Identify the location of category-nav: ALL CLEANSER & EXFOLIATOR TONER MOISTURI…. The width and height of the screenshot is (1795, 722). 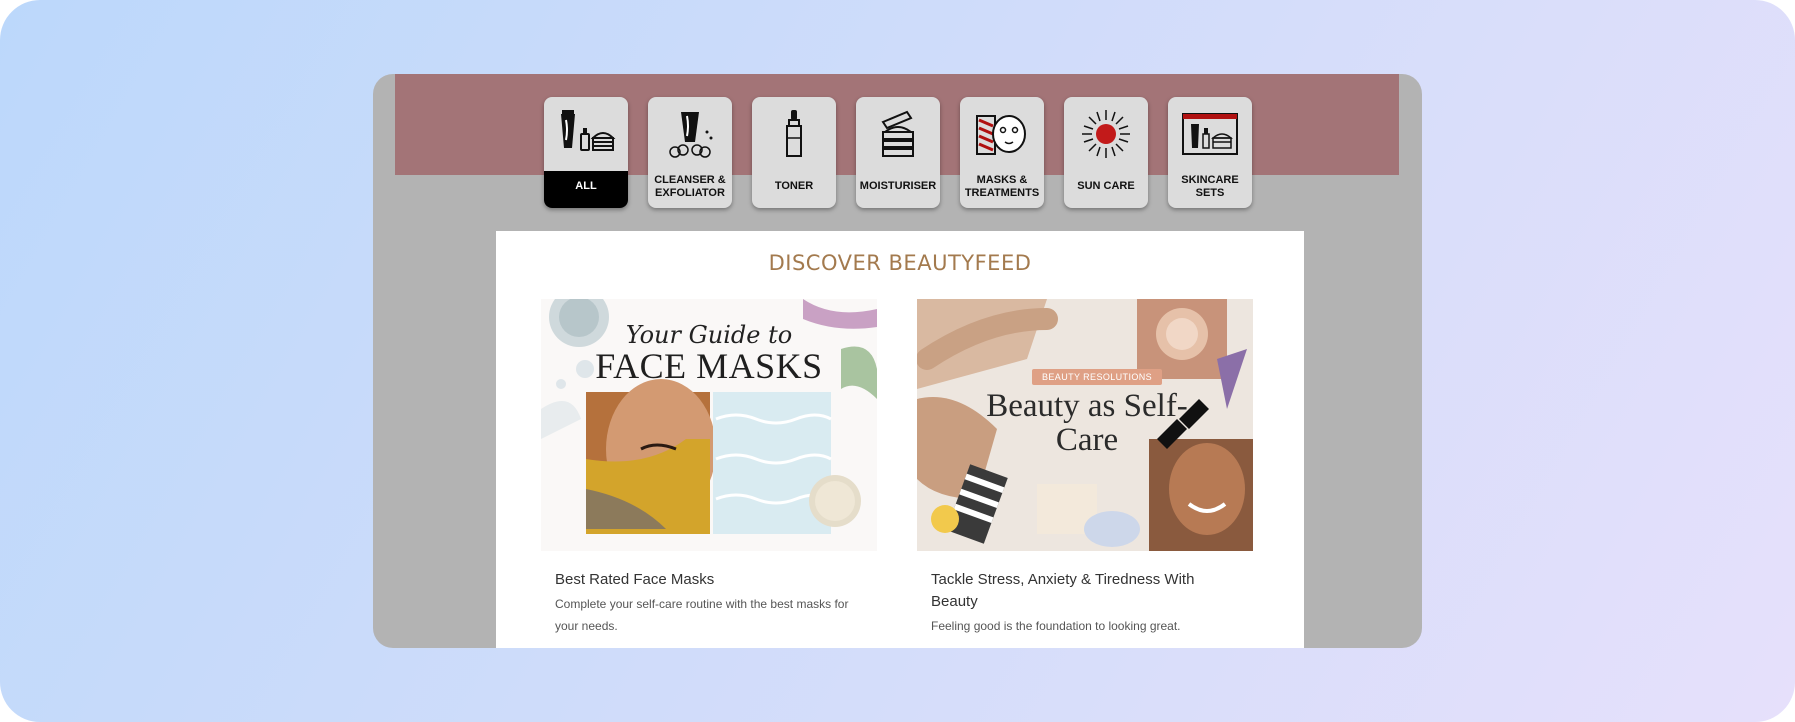
(898, 152).